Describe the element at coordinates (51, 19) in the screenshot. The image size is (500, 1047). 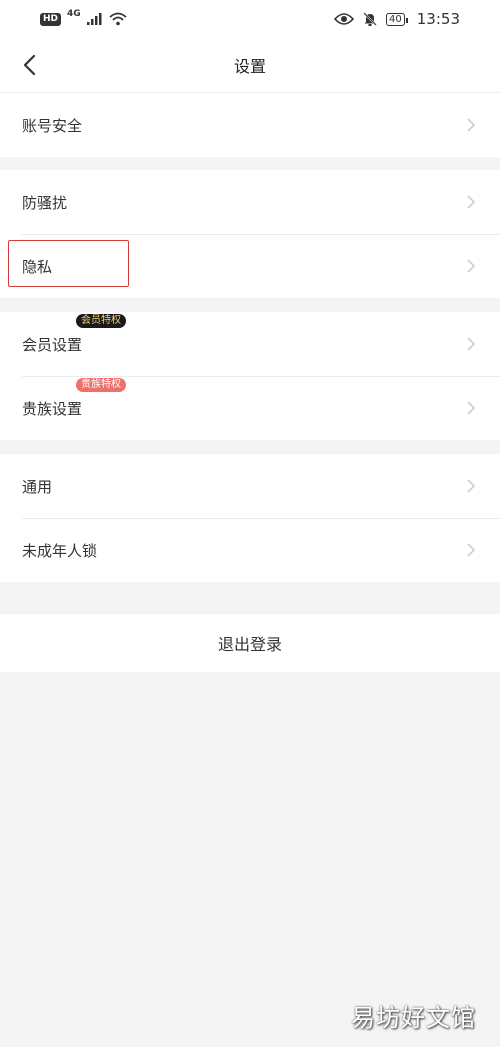
I see `hd-icon: HD` at that location.